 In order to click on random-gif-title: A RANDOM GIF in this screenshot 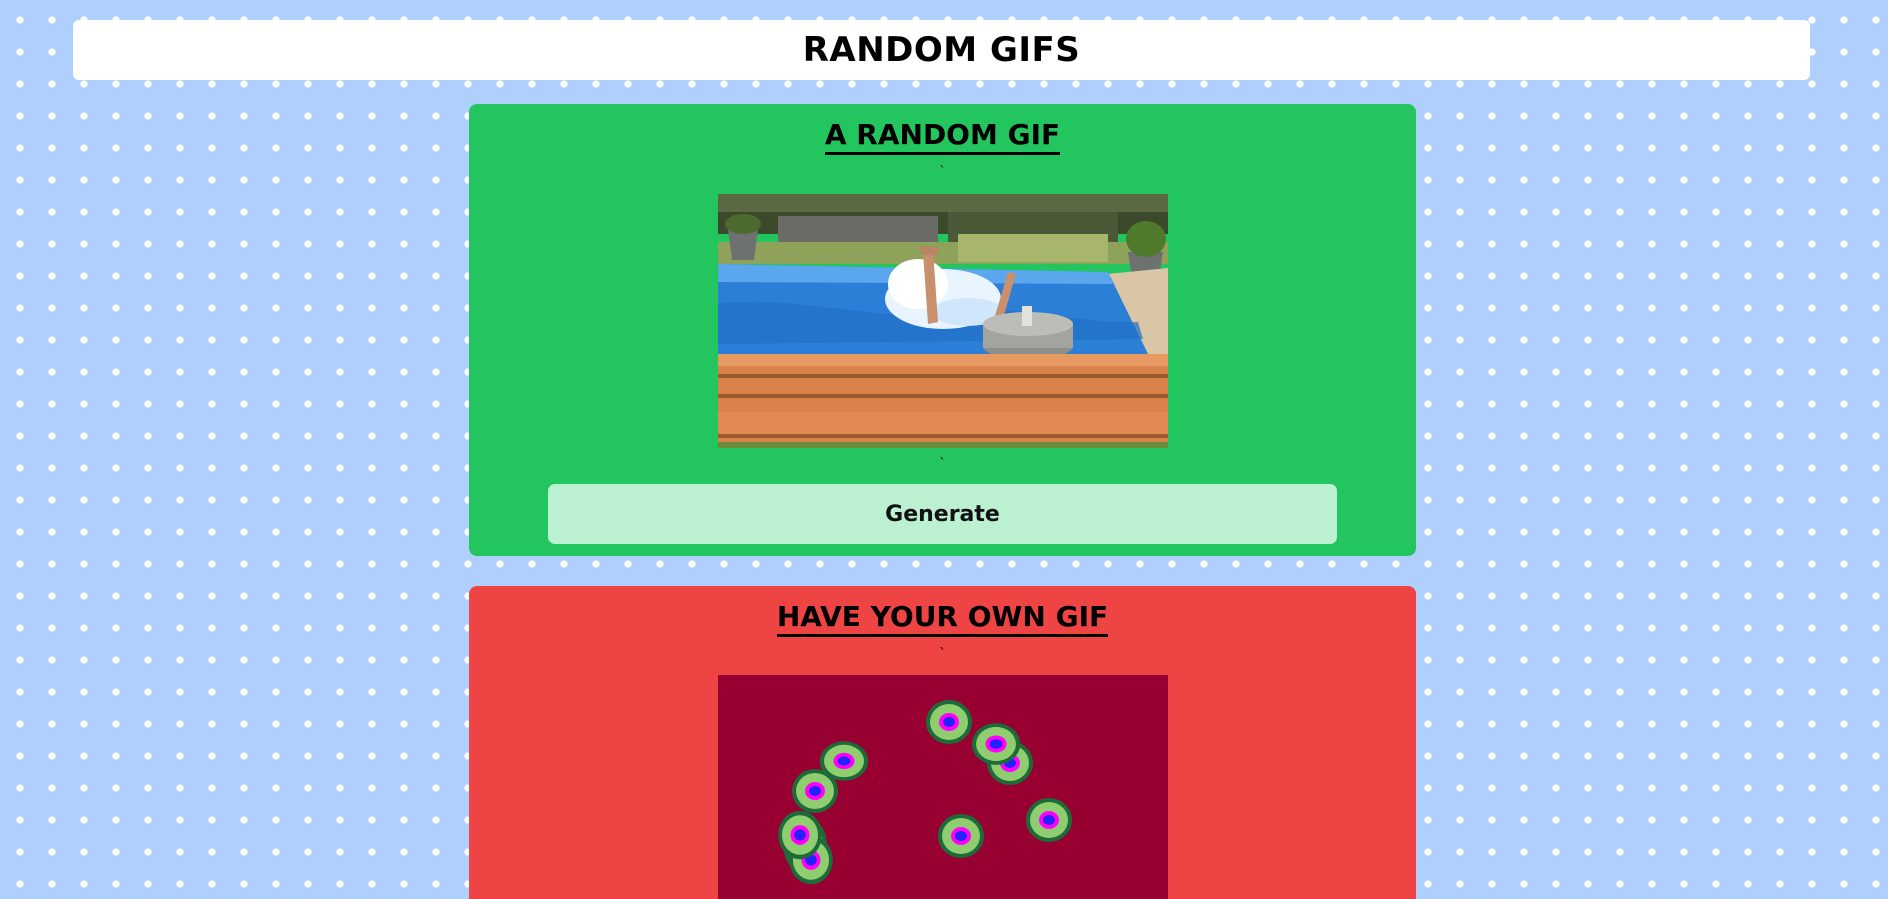, I will do `click(942, 137)`.